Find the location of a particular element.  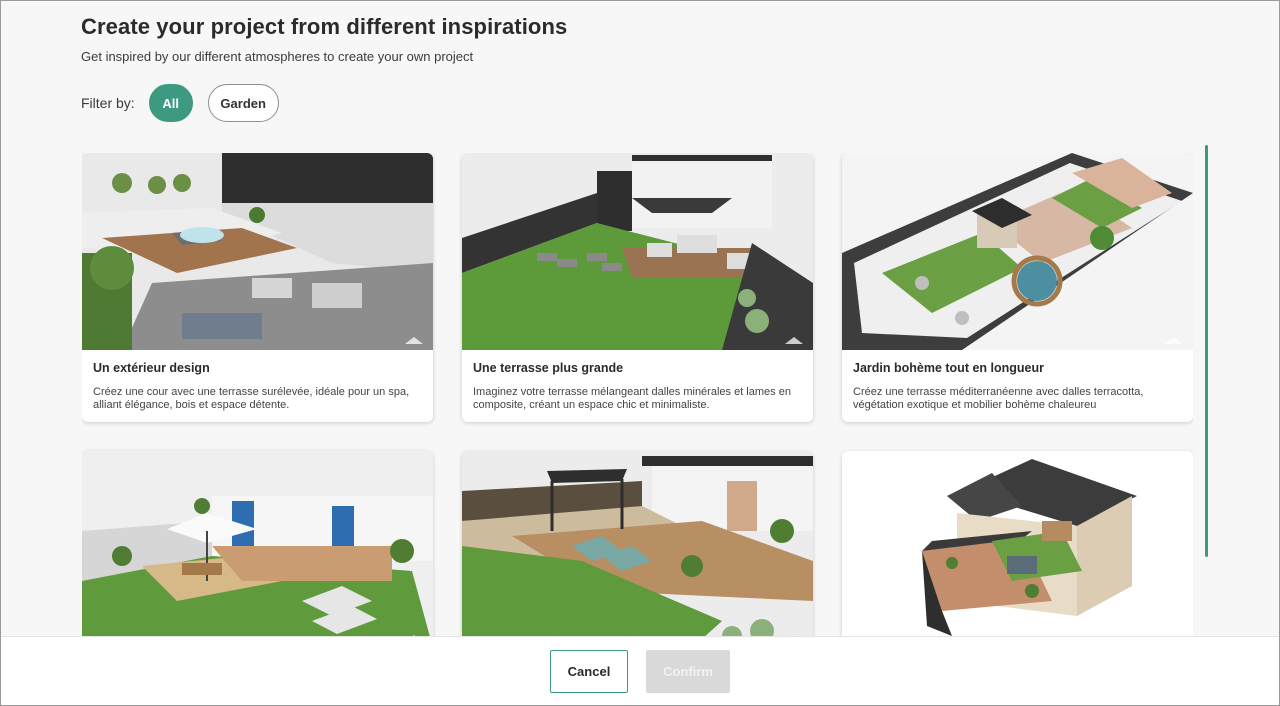

card-image-house-cutaway is located at coordinates (1017, 547).